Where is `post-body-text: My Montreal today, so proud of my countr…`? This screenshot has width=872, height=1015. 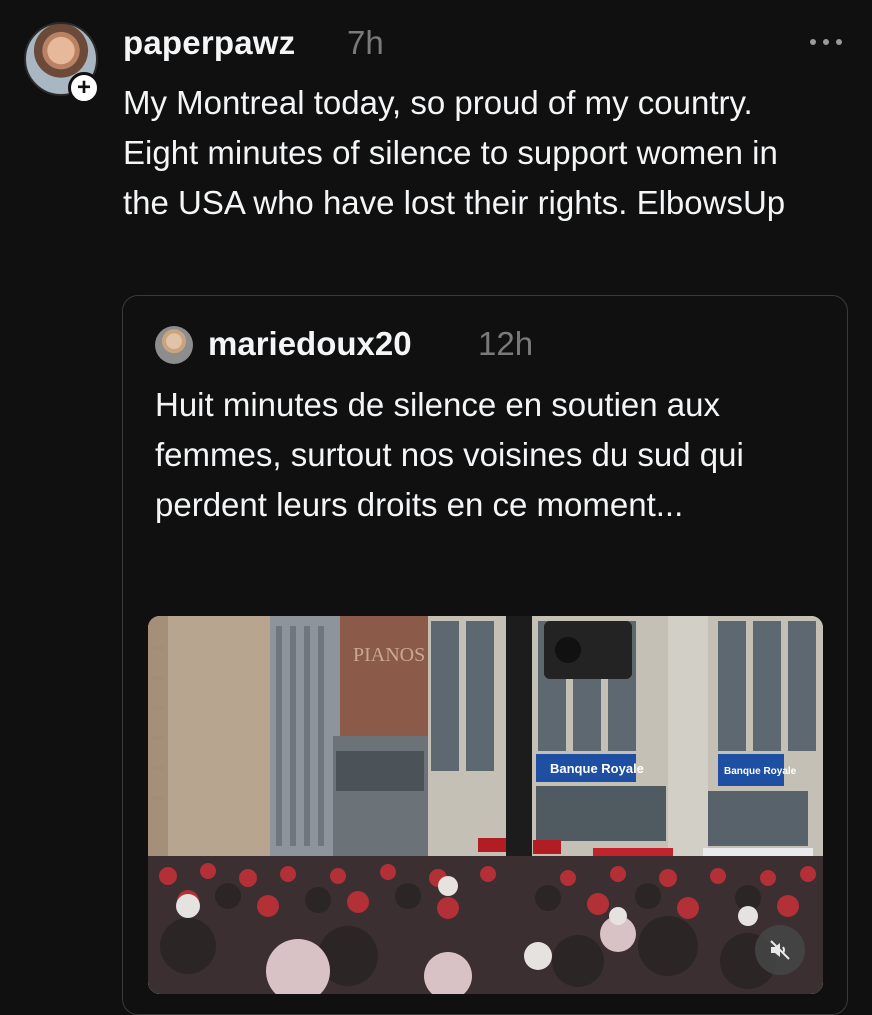
post-body-text: My Montreal today, so proud of my countr… is located at coordinates (454, 152).